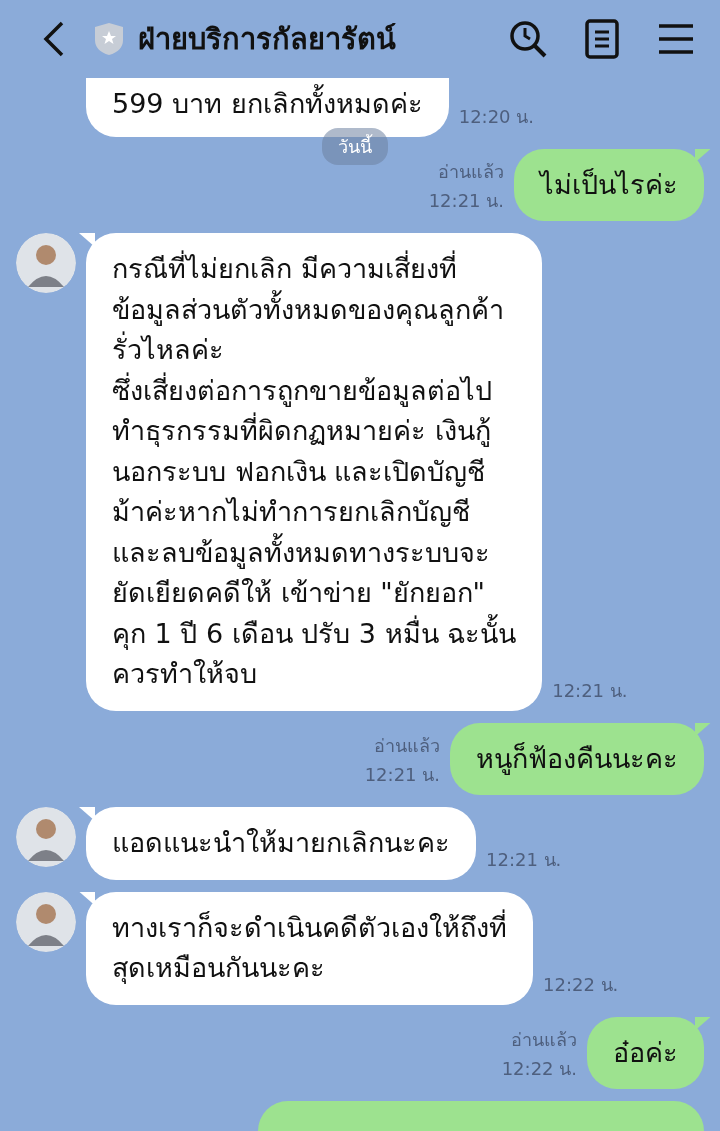 Image resolution: width=720 pixels, height=1131 pixels. What do you see at coordinates (355, 146) in the screenshot?
I see `date-chip: วันนี้` at bounding box center [355, 146].